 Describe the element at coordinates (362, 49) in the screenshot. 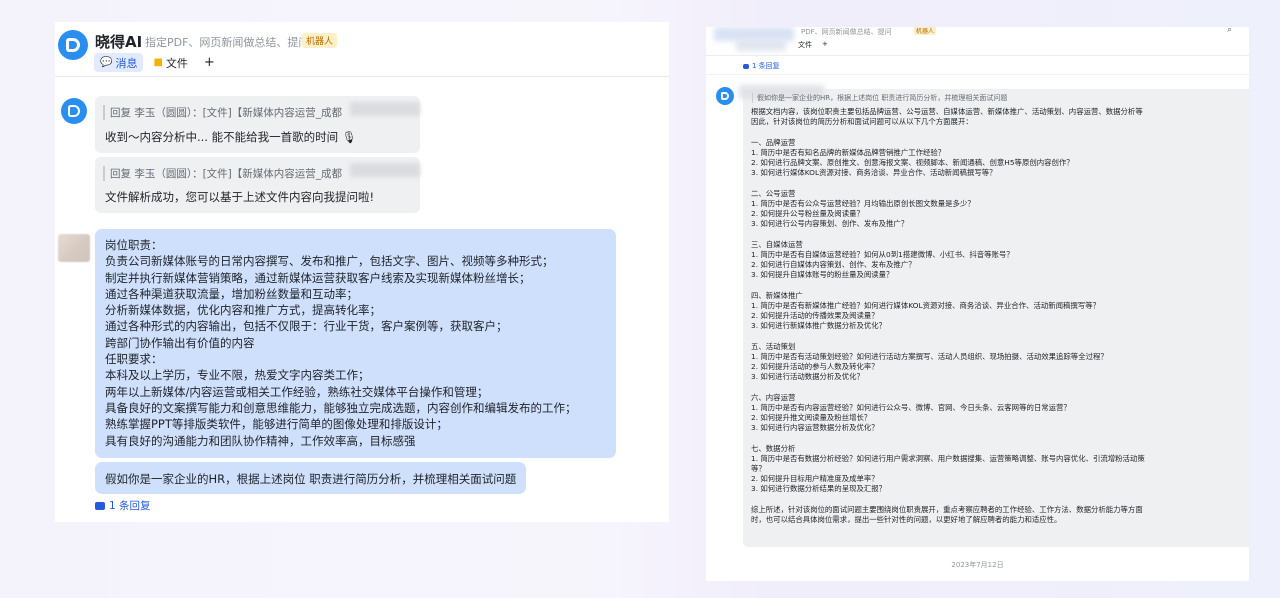

I see `chat-header: 晓得AI 指定PDF、网页新闻做总结、提问 机器人 💬 消息 ■ 文件 +` at that location.